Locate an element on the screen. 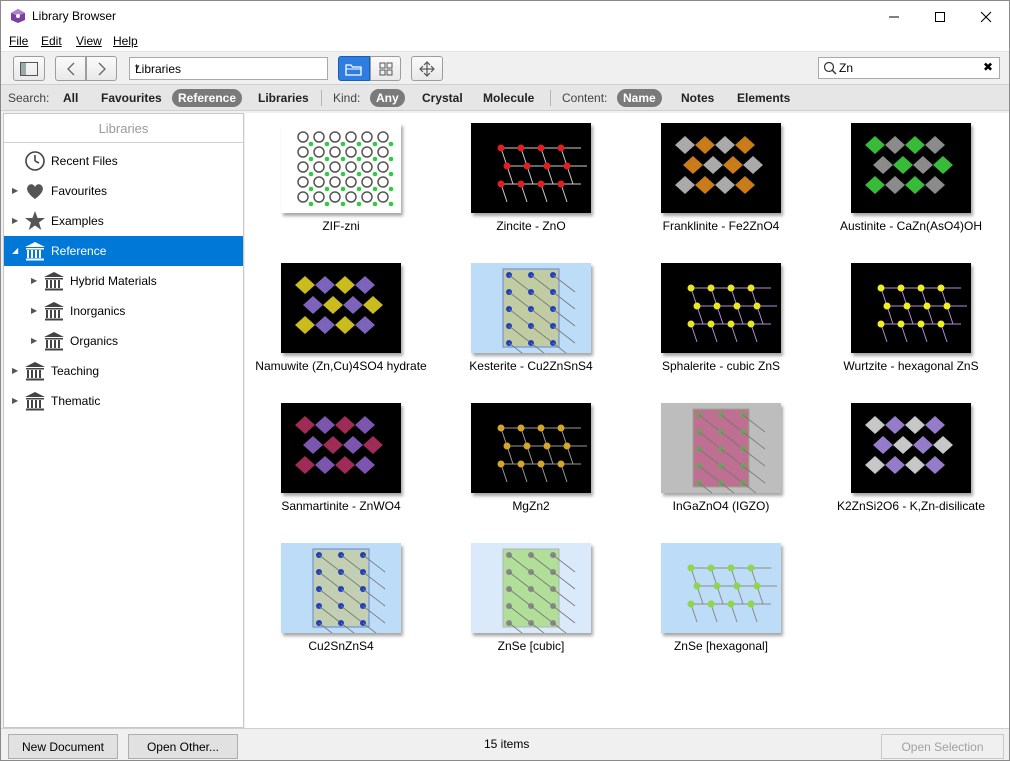  search-input is located at coordinates (909, 68).